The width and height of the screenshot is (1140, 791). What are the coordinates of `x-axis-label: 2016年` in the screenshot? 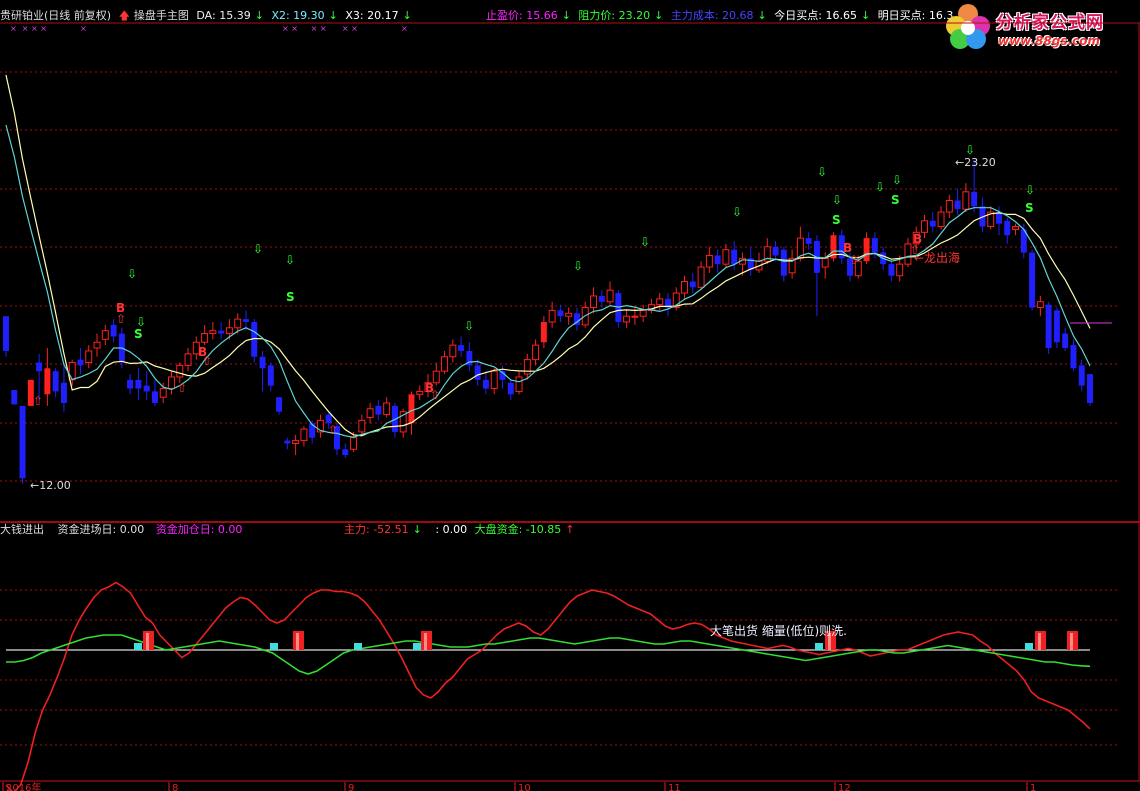 It's located at (23, 786).